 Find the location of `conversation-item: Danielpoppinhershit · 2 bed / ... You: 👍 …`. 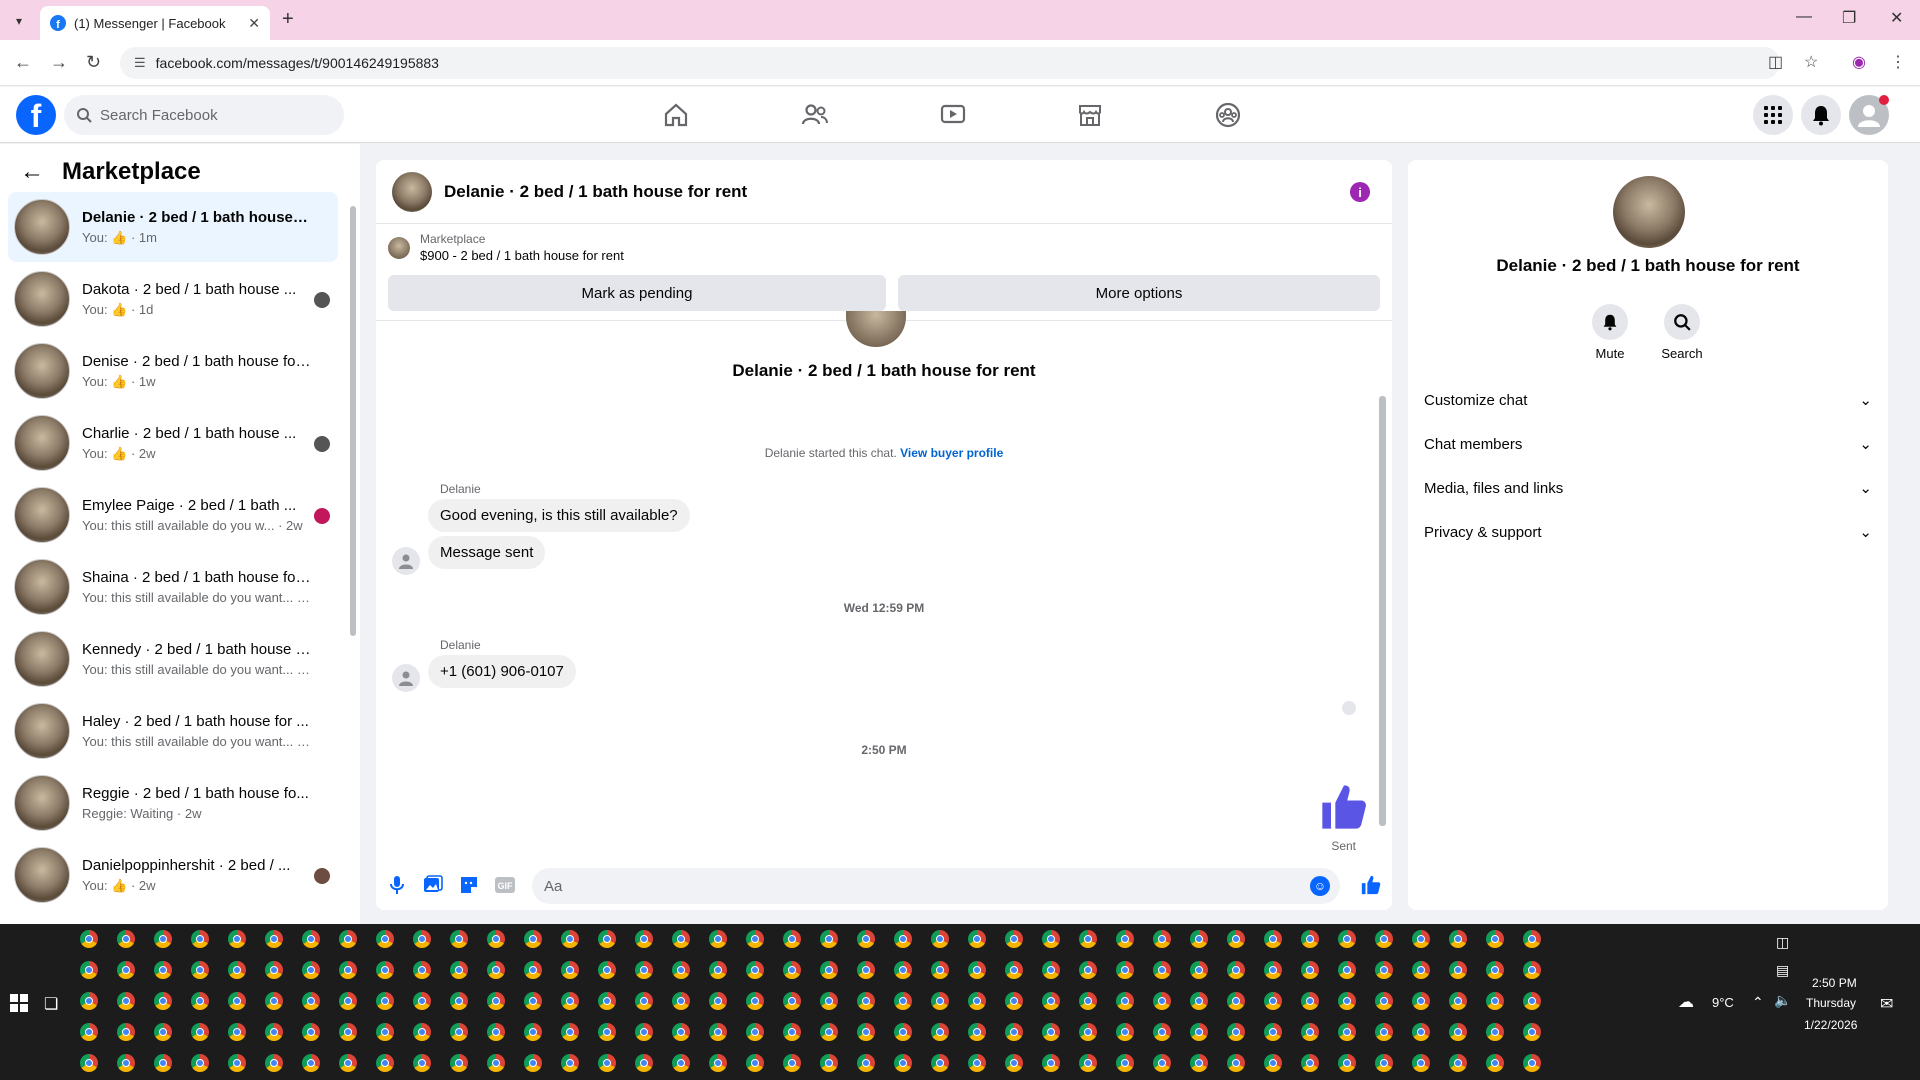

conversation-item: Danielpoppinhershit · 2 bed / ... You: 👍 … is located at coordinates (173, 875).